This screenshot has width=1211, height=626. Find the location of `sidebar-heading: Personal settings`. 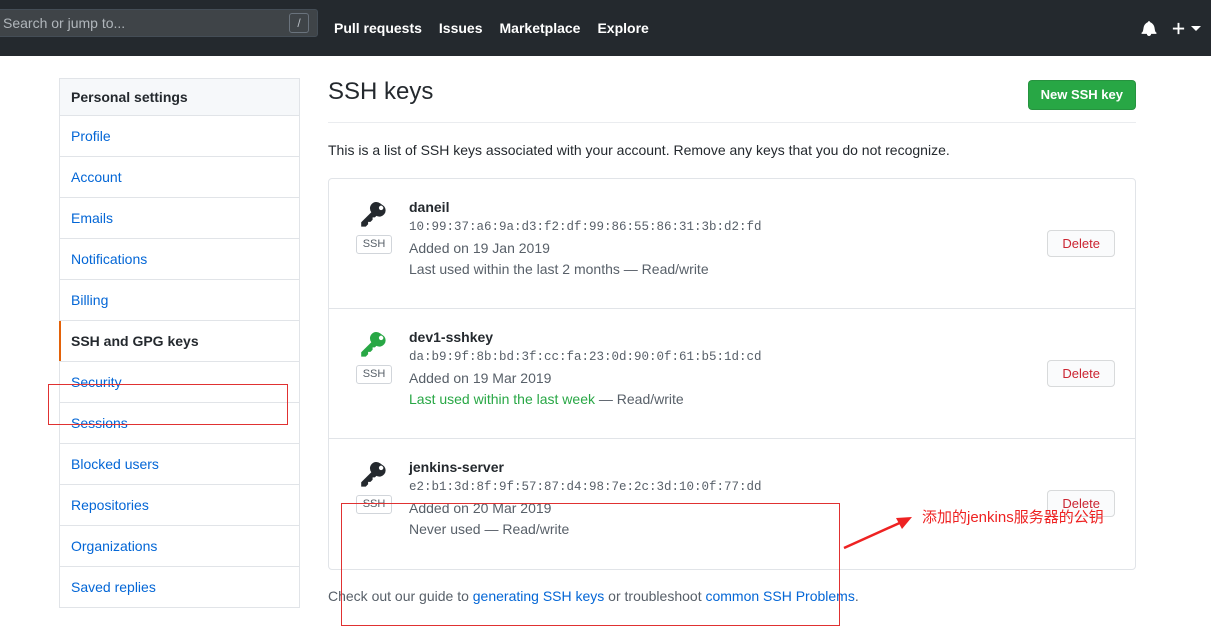

sidebar-heading: Personal settings is located at coordinates (179, 97).